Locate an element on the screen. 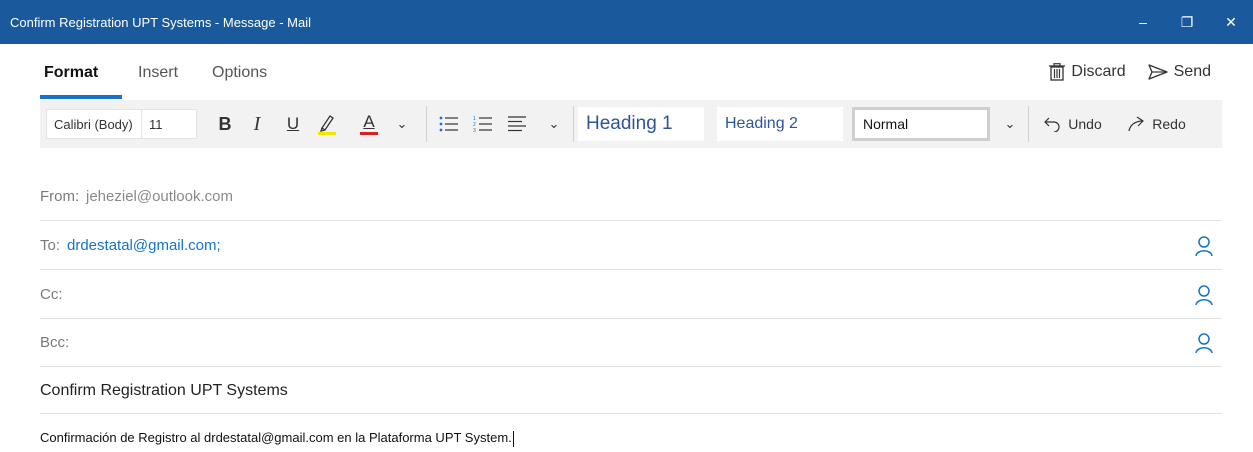 The width and height of the screenshot is (1253, 452). style-heading-2: Heading 2 is located at coordinates (780, 124).